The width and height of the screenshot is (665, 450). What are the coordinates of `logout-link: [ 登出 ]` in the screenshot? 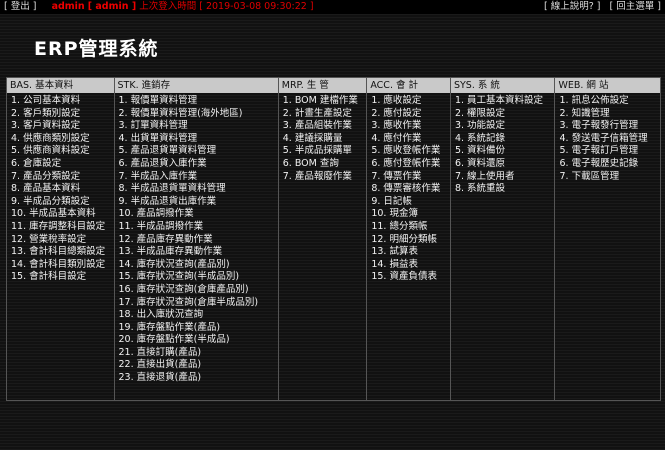 It's located at (20, 6).